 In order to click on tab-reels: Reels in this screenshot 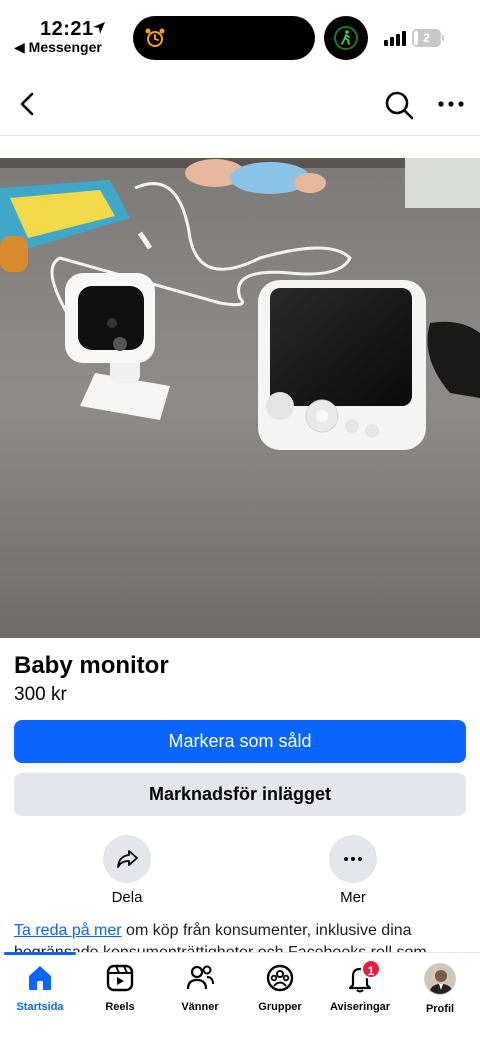, I will do `click(120, 988)`.